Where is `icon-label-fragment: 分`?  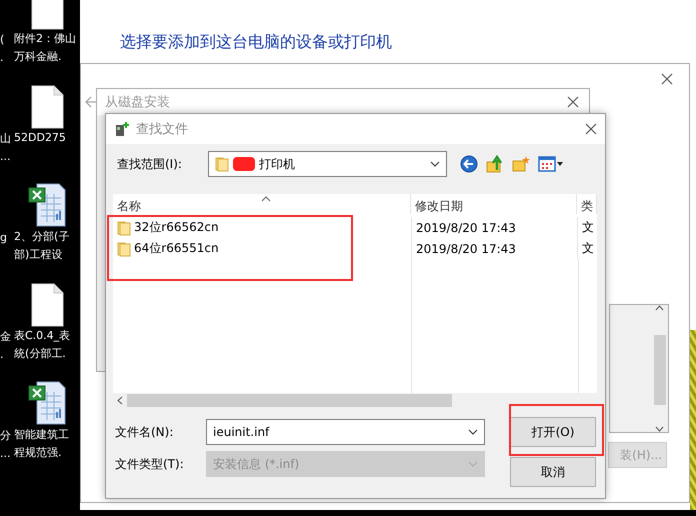
icon-label-fragment: 分 is located at coordinates (5, 436).